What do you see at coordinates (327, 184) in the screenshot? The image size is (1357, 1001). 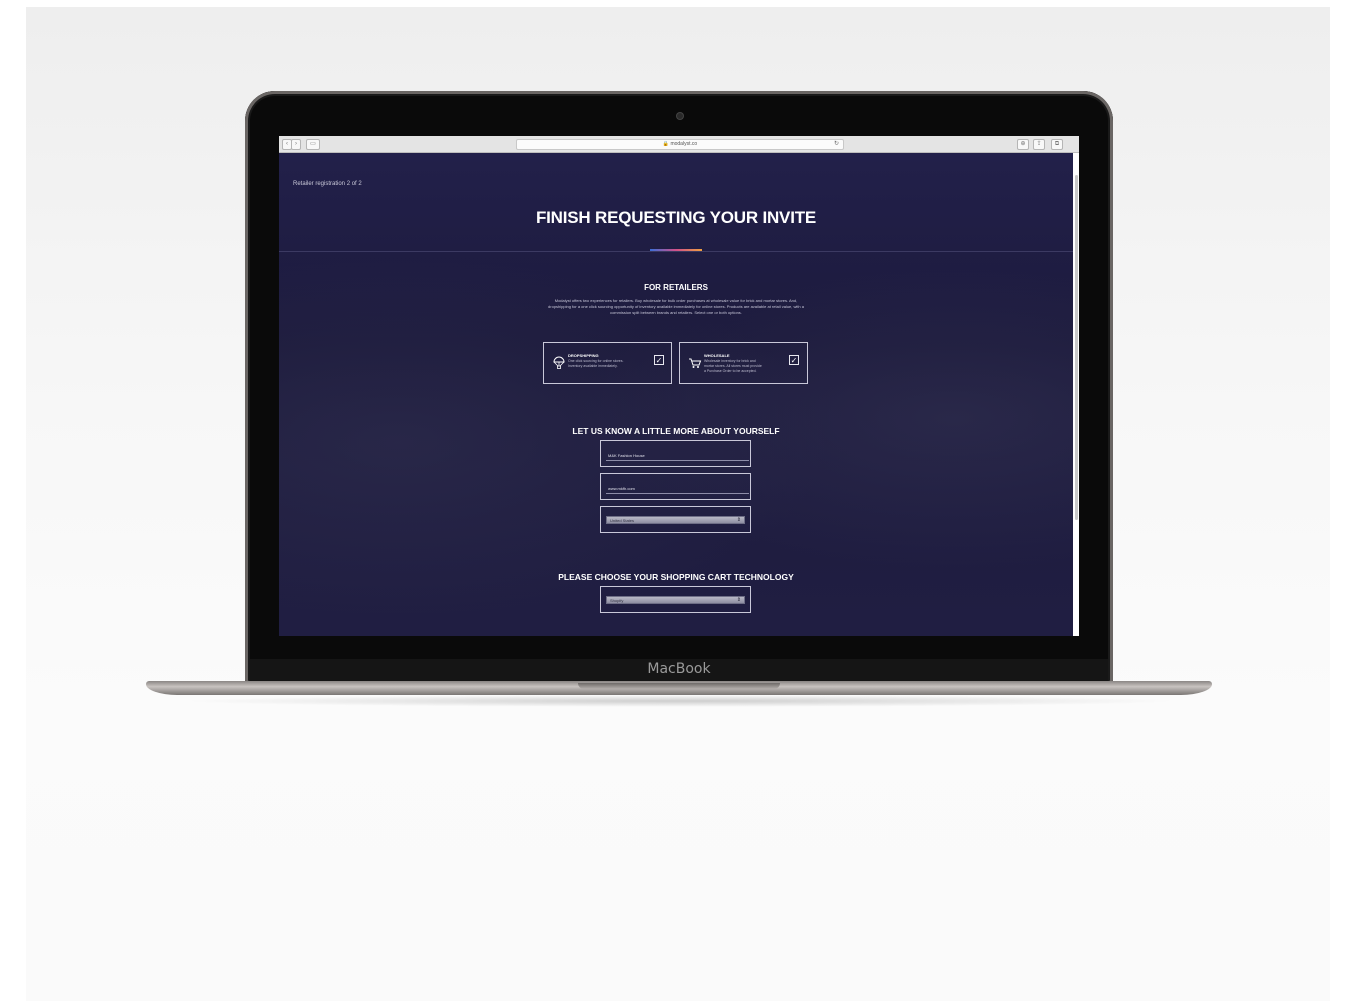 I see `step-indicator: Retailer registration 2 of 2` at bounding box center [327, 184].